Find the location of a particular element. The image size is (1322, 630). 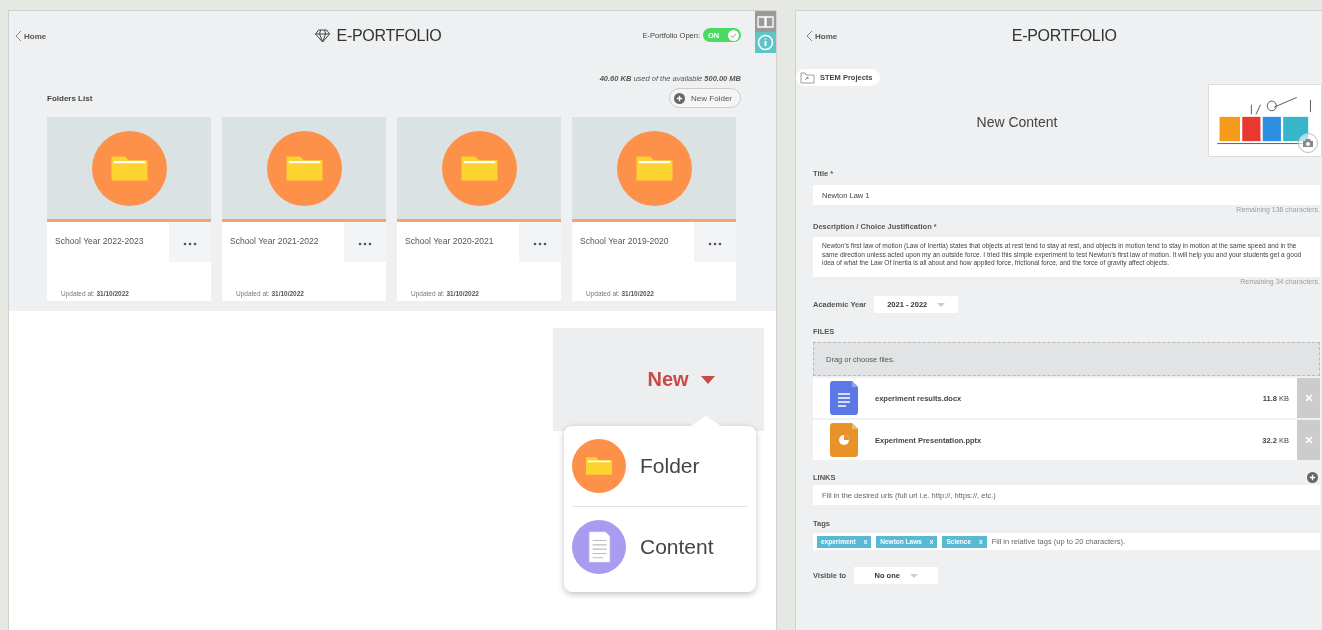

folder-name: School Year 2022-2023 is located at coordinates (99, 241).